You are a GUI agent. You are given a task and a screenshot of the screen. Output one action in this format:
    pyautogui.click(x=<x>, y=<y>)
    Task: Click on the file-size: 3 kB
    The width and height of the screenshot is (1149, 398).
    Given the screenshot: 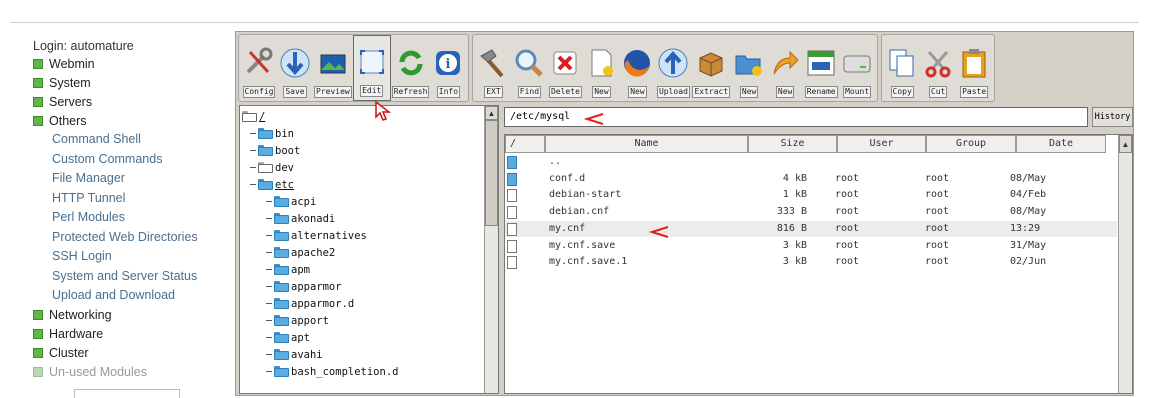 What is the action you would take?
    pyautogui.click(x=794, y=262)
    